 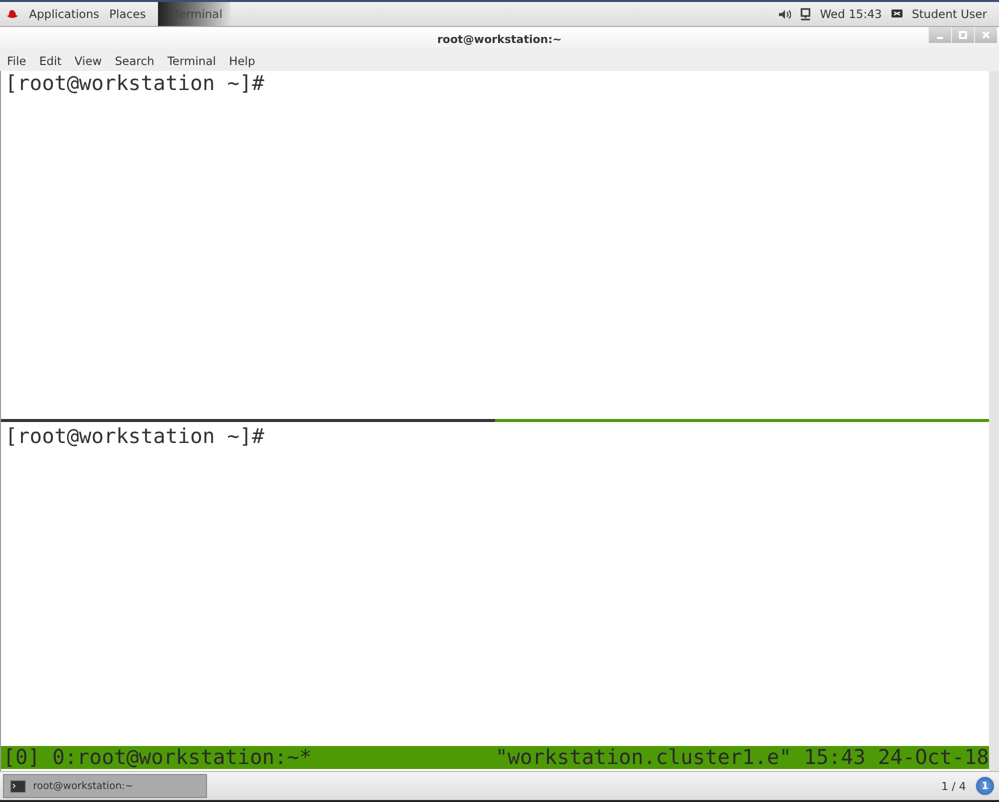 What do you see at coordinates (896, 14) in the screenshot?
I see `user-icon` at bounding box center [896, 14].